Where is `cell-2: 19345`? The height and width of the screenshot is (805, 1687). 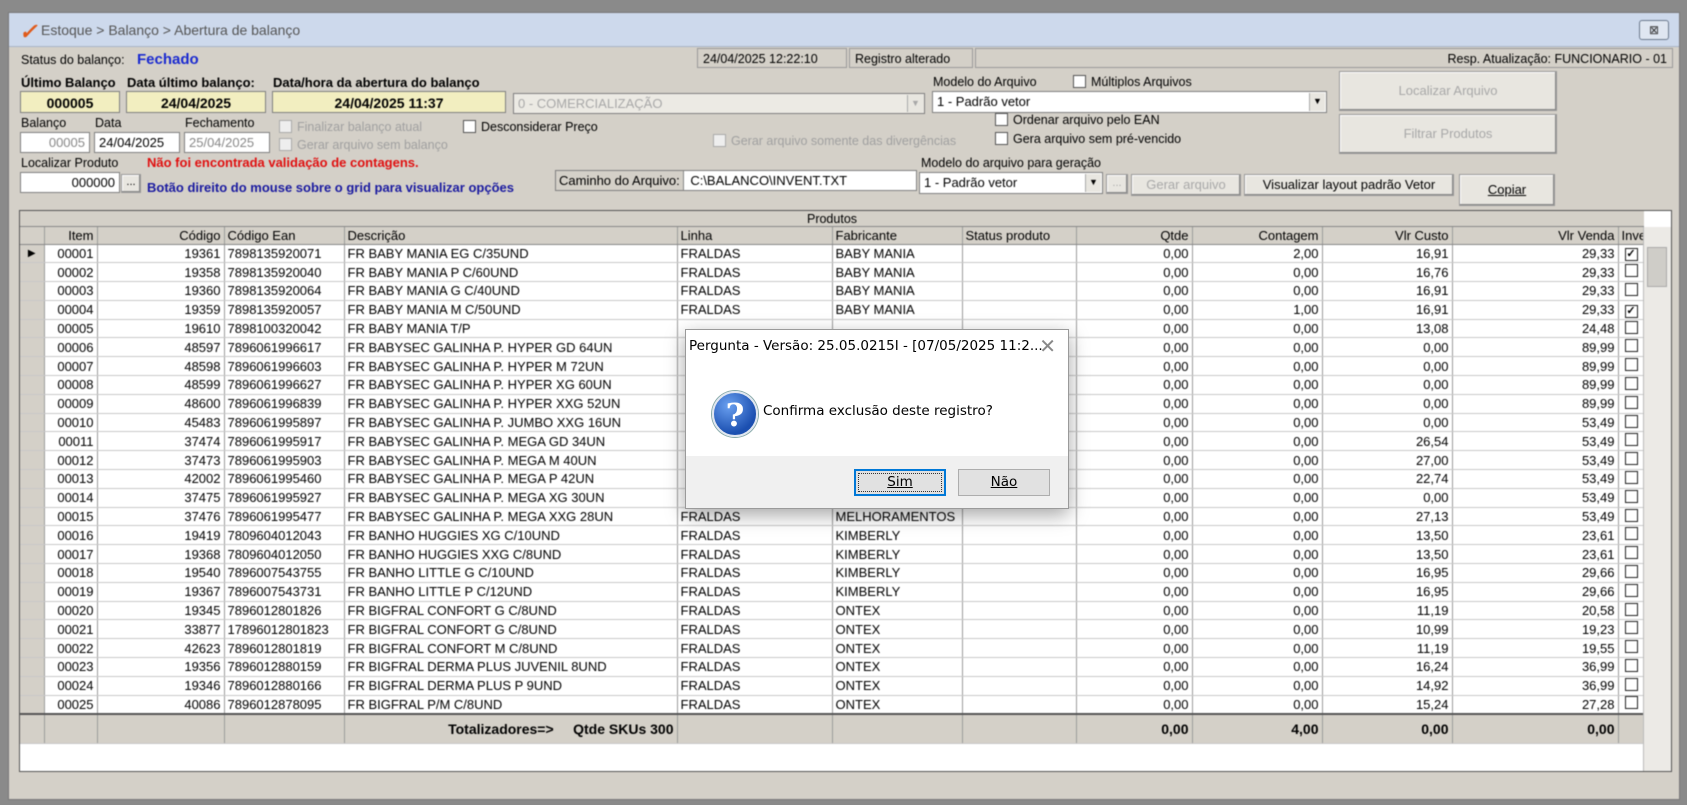
cell-2: 19345 is located at coordinates (161, 611).